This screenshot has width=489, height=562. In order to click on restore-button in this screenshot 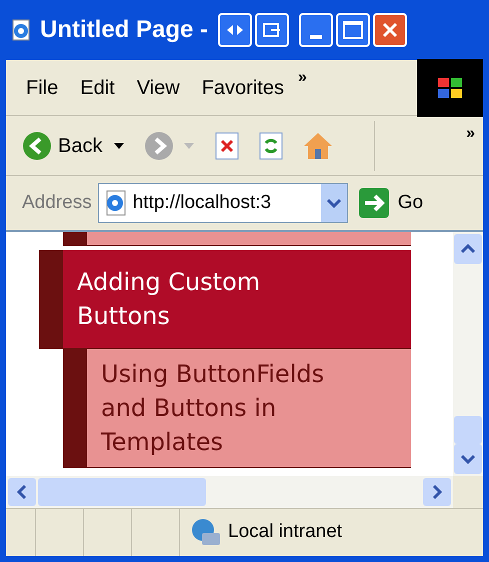, I will do `click(272, 30)`.